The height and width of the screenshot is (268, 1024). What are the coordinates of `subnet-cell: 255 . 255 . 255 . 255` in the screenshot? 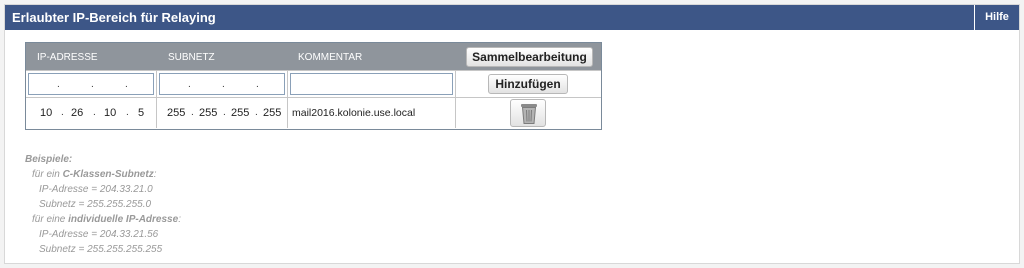 It's located at (222, 113).